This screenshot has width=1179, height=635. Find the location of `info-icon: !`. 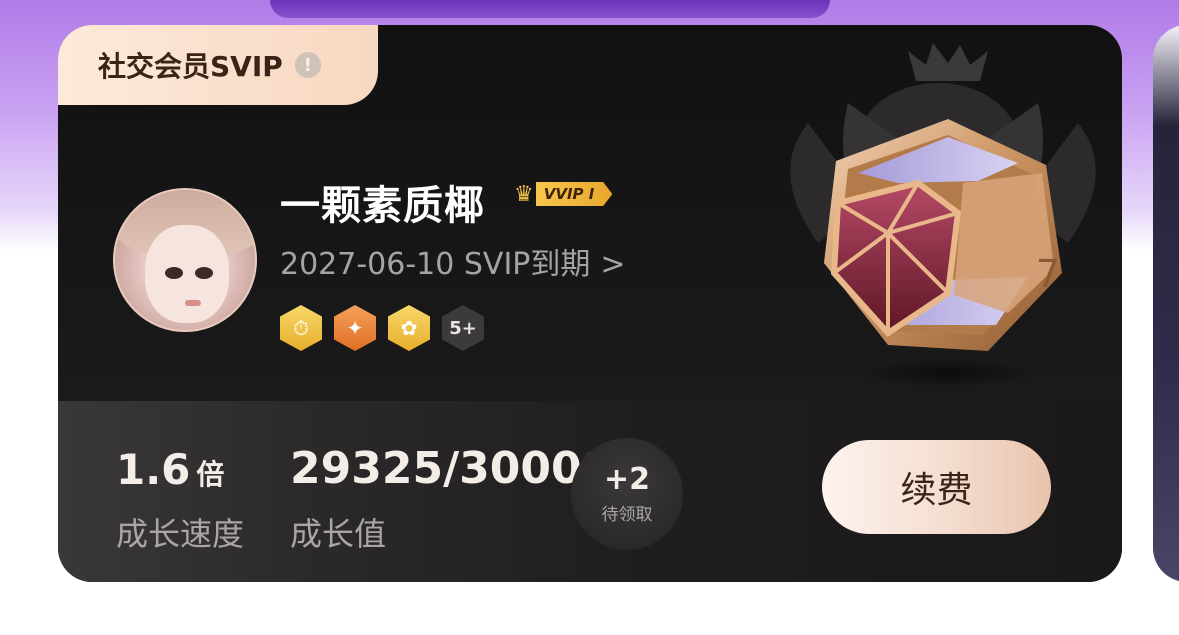

info-icon: ! is located at coordinates (307, 65).